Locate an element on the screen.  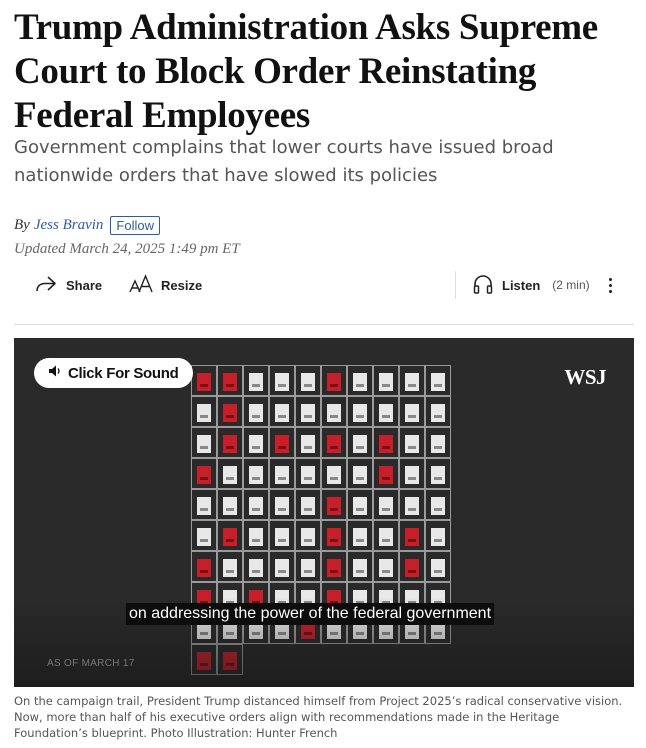
speaker-icon is located at coordinates (55, 373).